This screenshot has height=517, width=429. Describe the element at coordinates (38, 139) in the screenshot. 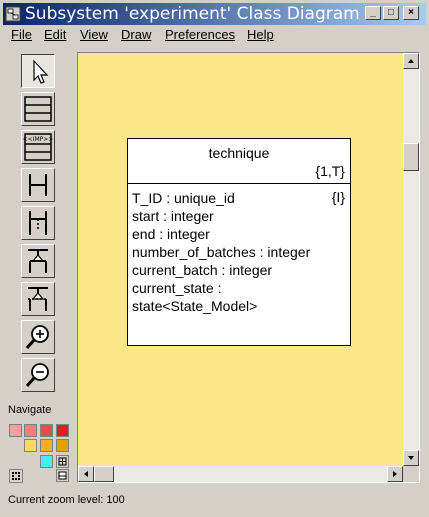

I see `imp-text: <<IMP>>` at that location.